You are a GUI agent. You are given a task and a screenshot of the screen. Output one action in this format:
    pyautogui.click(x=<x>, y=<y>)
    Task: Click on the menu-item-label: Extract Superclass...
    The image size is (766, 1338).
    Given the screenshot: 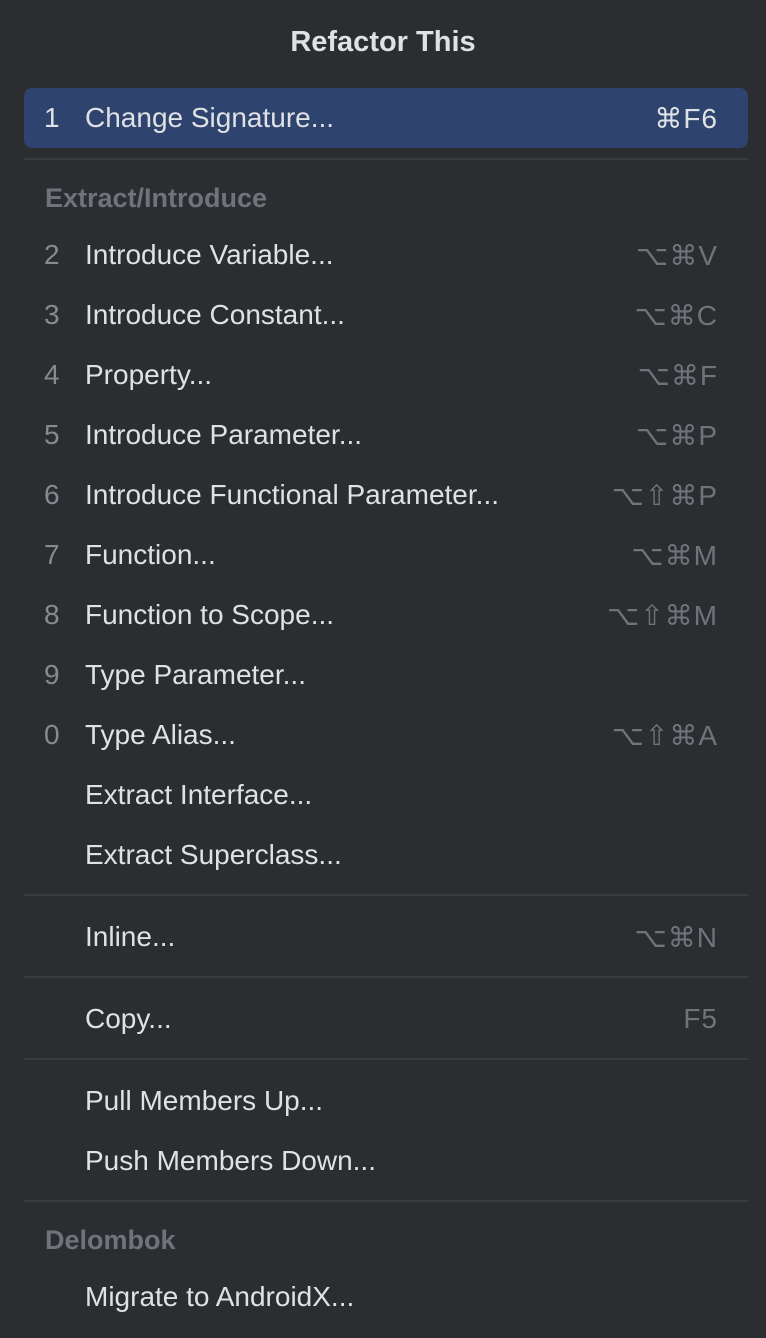 What is the action you would take?
    pyautogui.click(x=213, y=854)
    